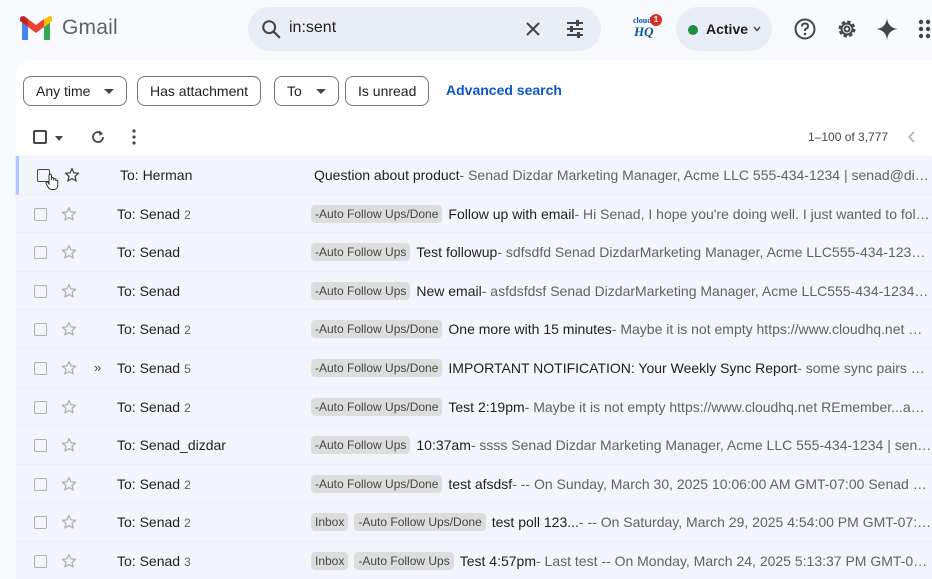 This screenshot has width=932, height=579. Describe the element at coordinates (443, 445) in the screenshot. I see `row-subject: 10:37am` at that location.